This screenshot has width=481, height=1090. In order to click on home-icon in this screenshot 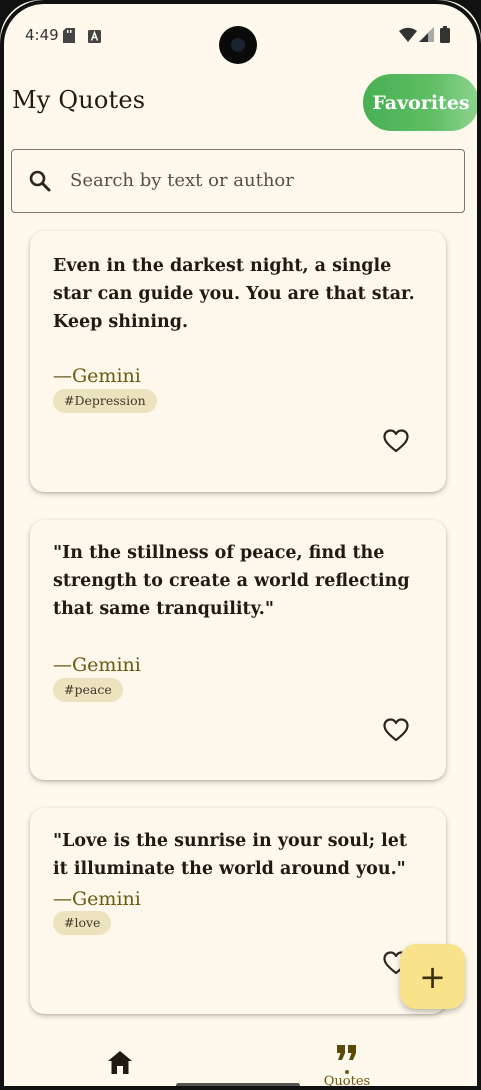, I will do `click(120, 1066)`.